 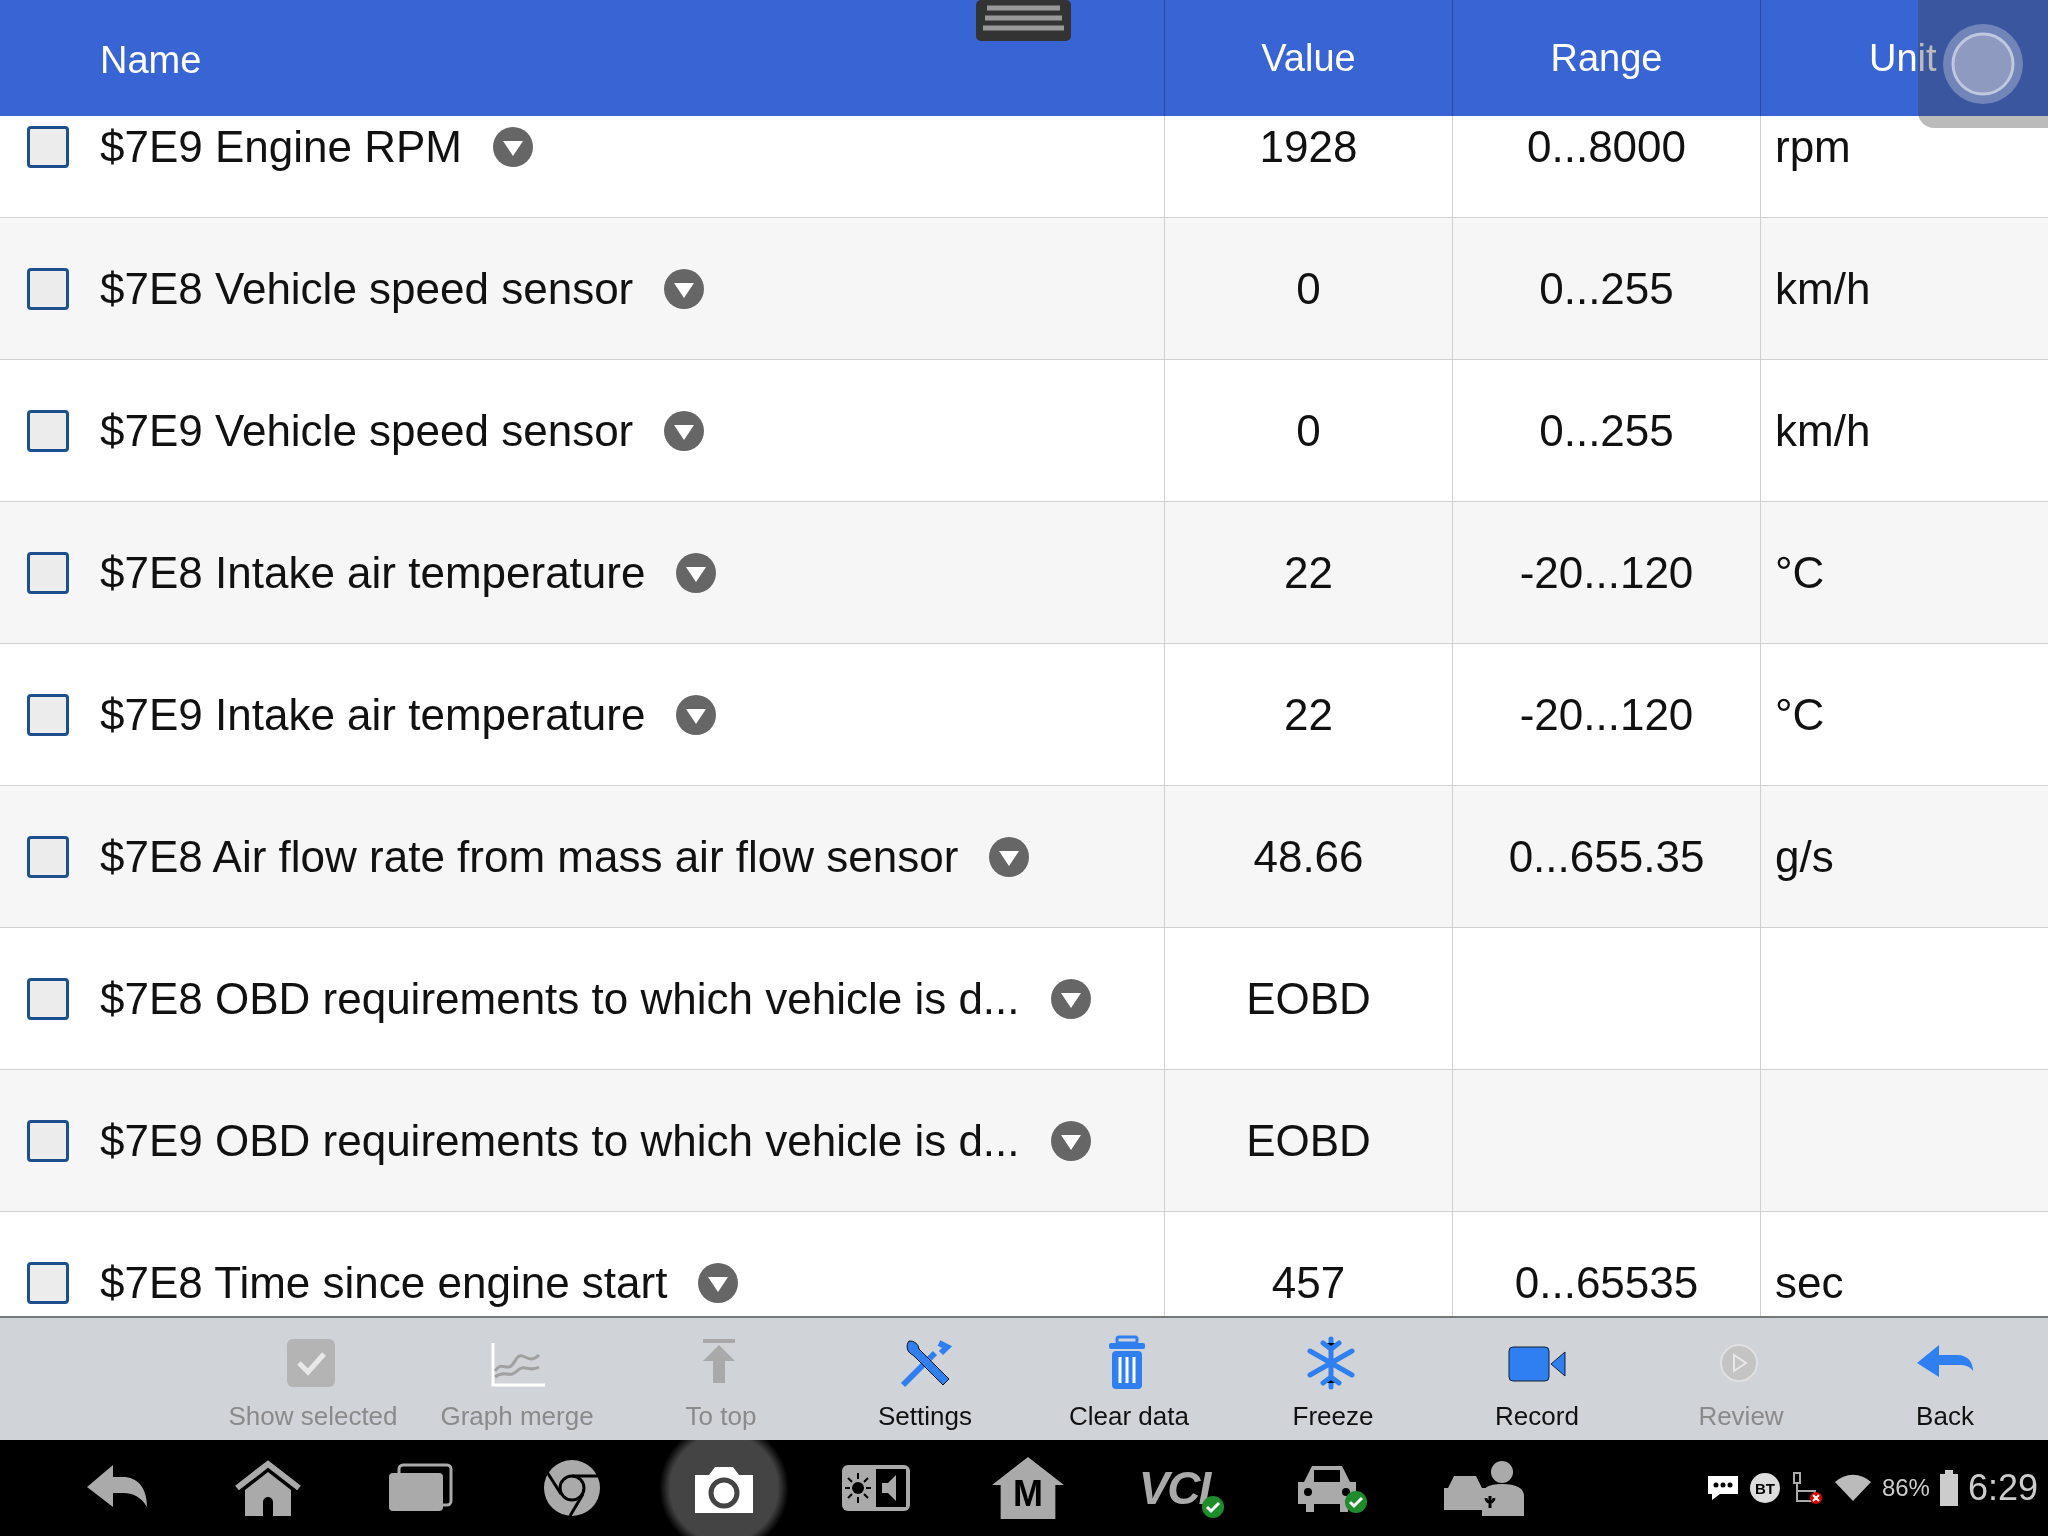 I want to click on house-m-icon: M, so click(x=1028, y=1488).